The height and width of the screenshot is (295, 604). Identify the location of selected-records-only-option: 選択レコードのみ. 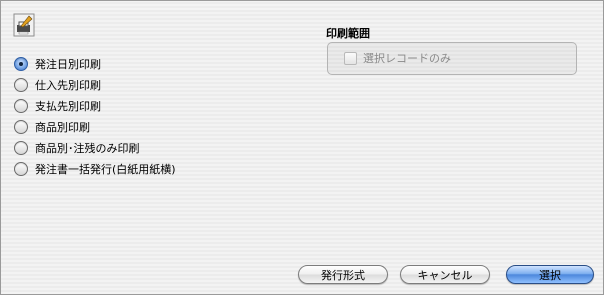
(397, 58).